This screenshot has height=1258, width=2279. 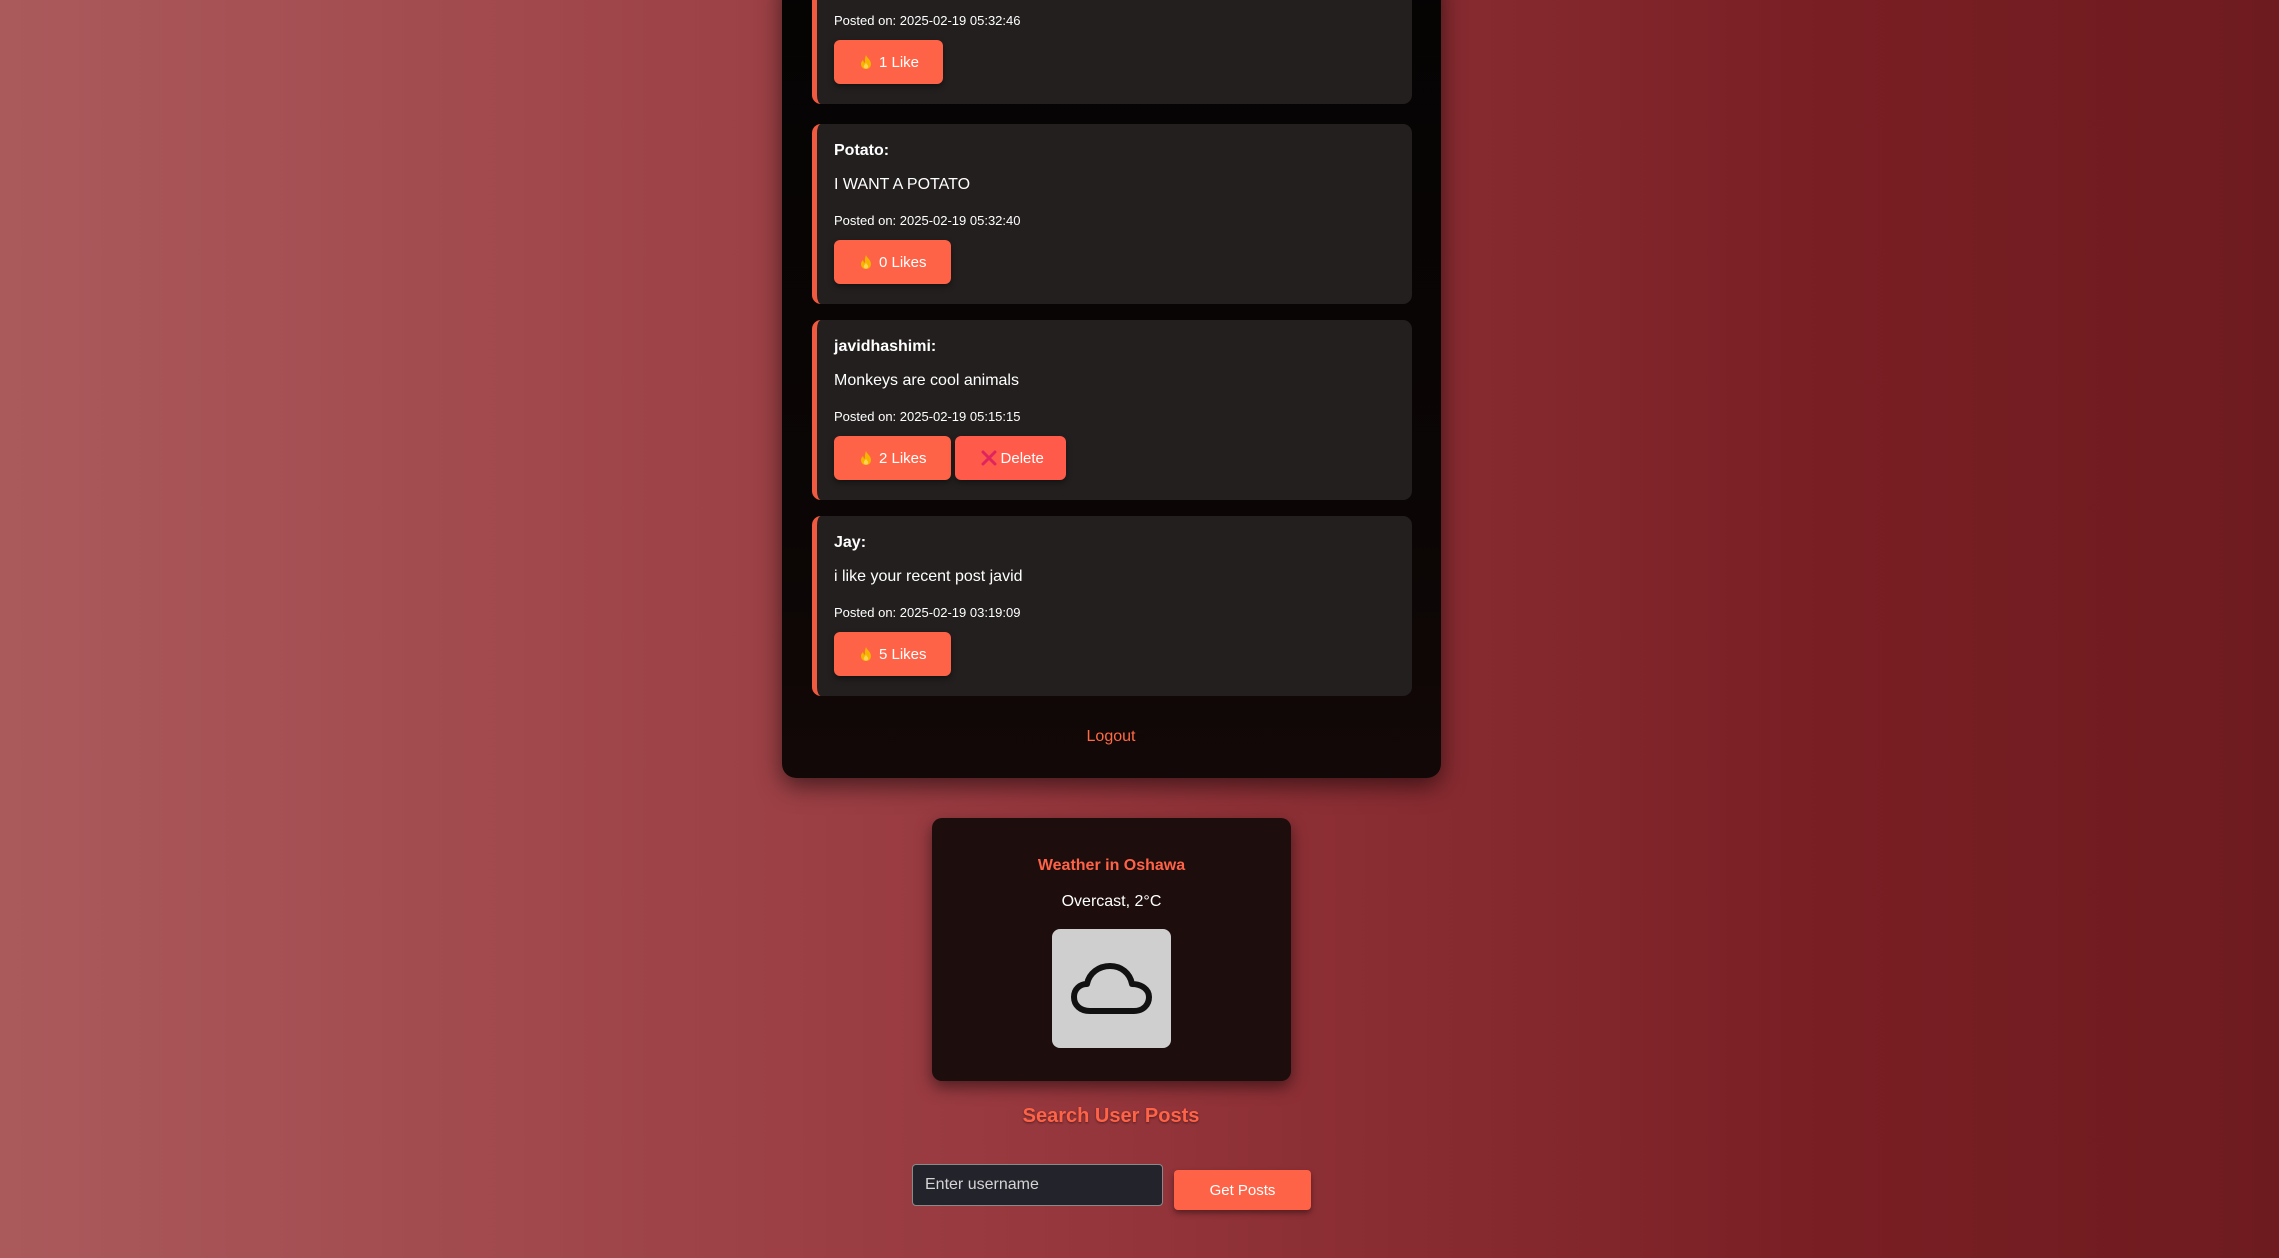 I want to click on like-count-label: 5 Likes, so click(x=903, y=654).